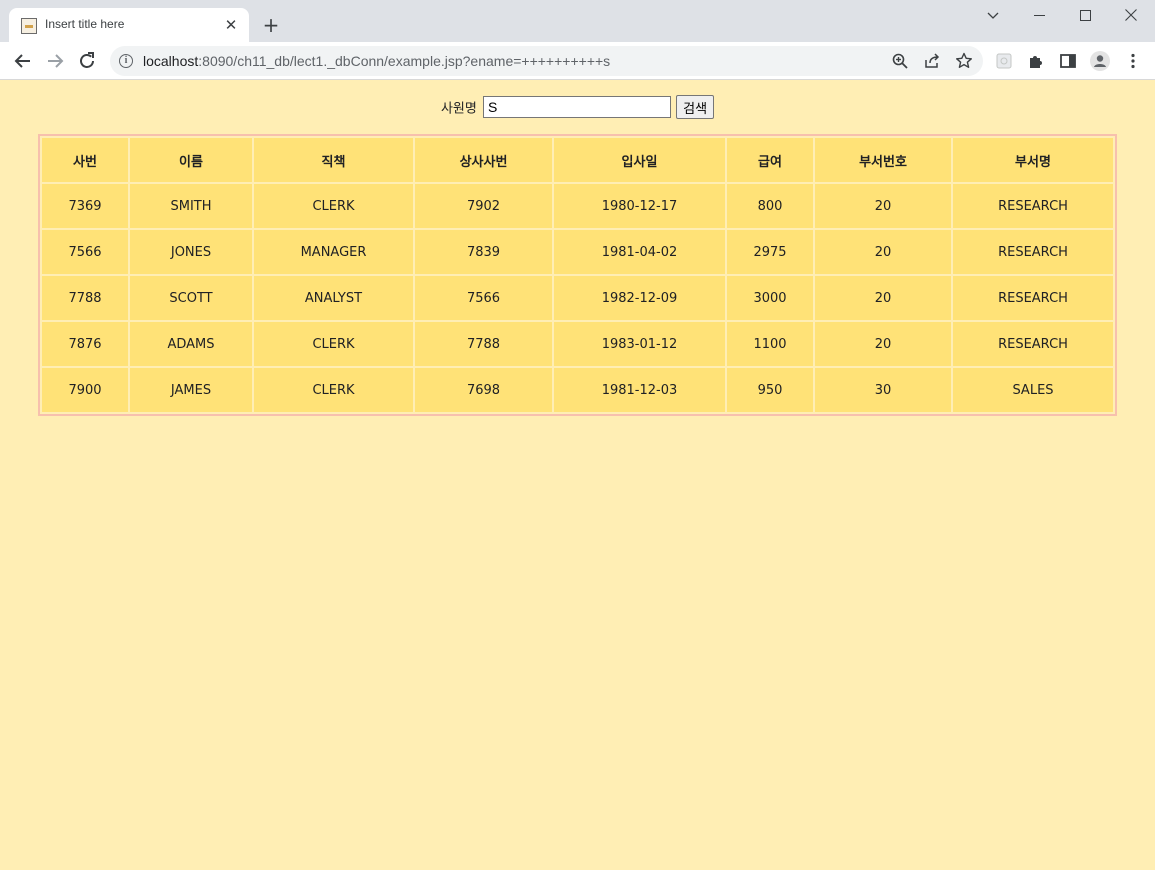 The width and height of the screenshot is (1155, 870). I want to click on cell-mgr: 7698, so click(483, 390).